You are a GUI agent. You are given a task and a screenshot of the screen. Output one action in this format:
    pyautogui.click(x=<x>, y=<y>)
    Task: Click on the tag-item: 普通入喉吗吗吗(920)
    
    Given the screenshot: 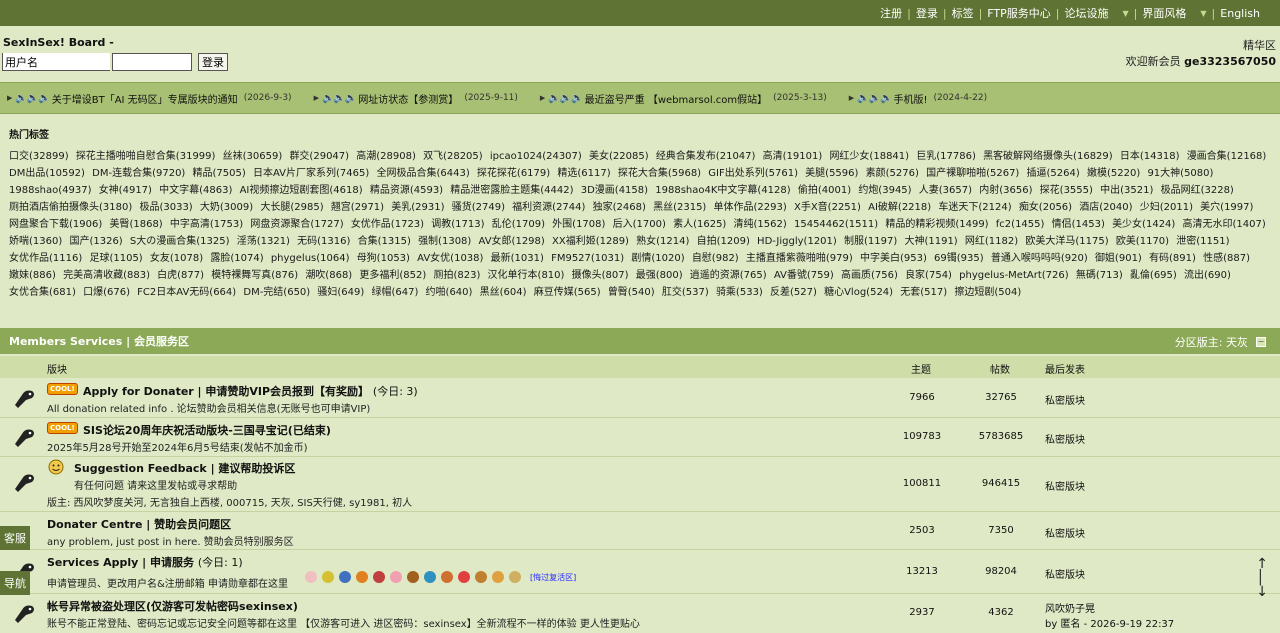 What is the action you would take?
    pyautogui.click(x=1039, y=258)
    